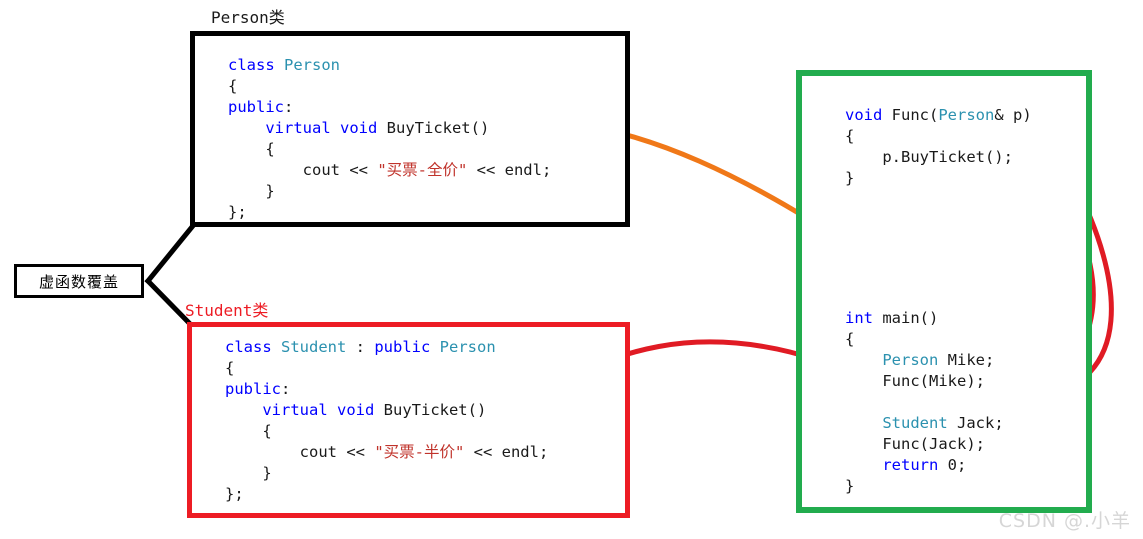 The width and height of the screenshot is (1143, 539). Describe the element at coordinates (864, 318) in the screenshot. I see `code-token: int` at that location.